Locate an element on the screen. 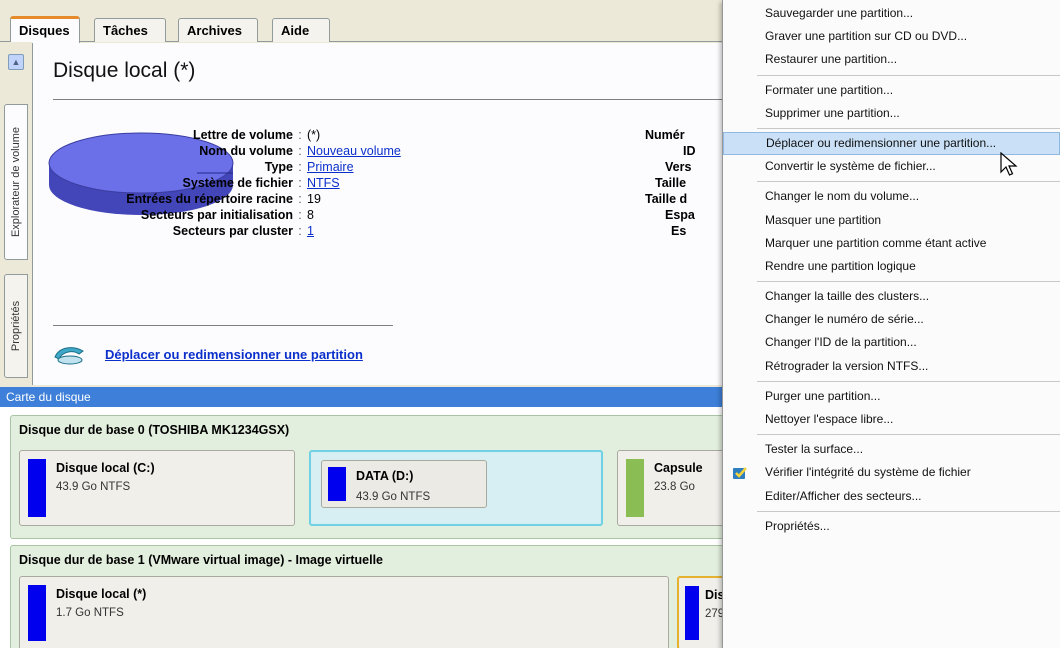  tab-properties: Propriétés is located at coordinates (16, 326).